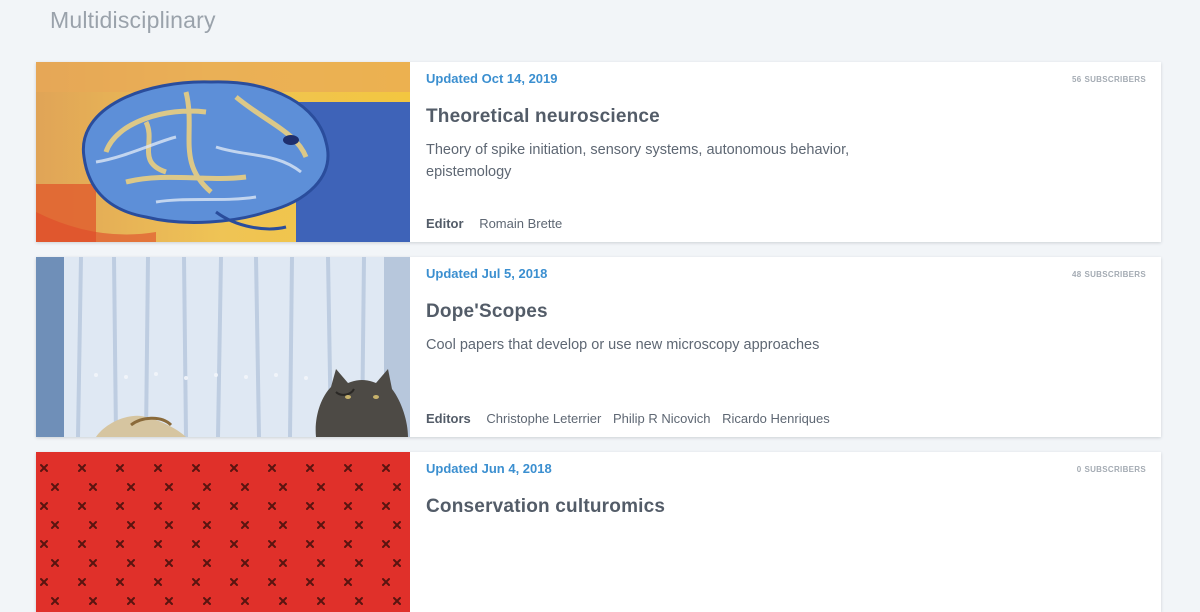 This screenshot has height=612, width=1200. I want to click on brain-painting-image, so click(223, 152).